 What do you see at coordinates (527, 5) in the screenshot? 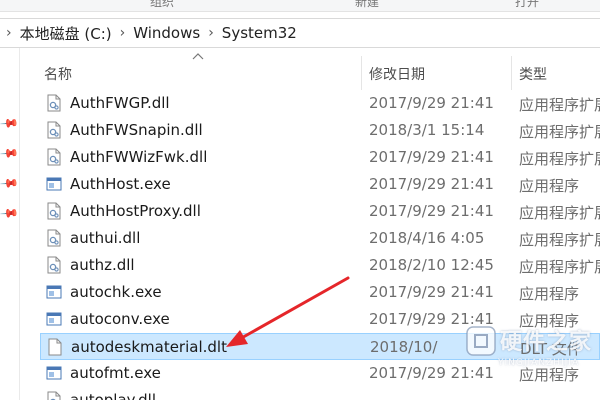
I see `ribbon-group-open: 打开` at bounding box center [527, 5].